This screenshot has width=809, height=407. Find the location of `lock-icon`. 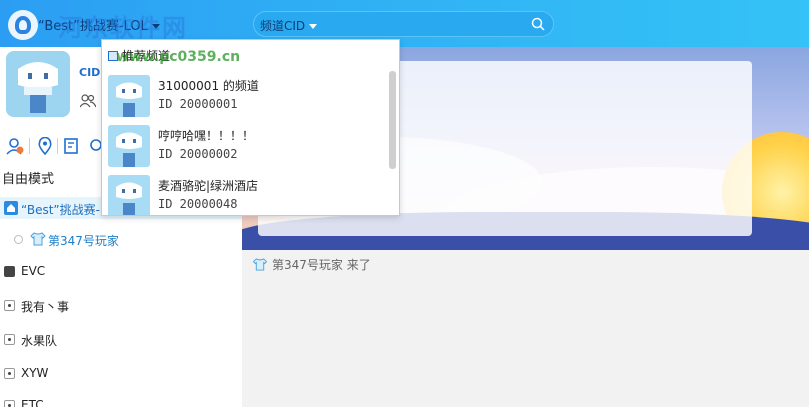

lock-icon is located at coordinates (9, 271).